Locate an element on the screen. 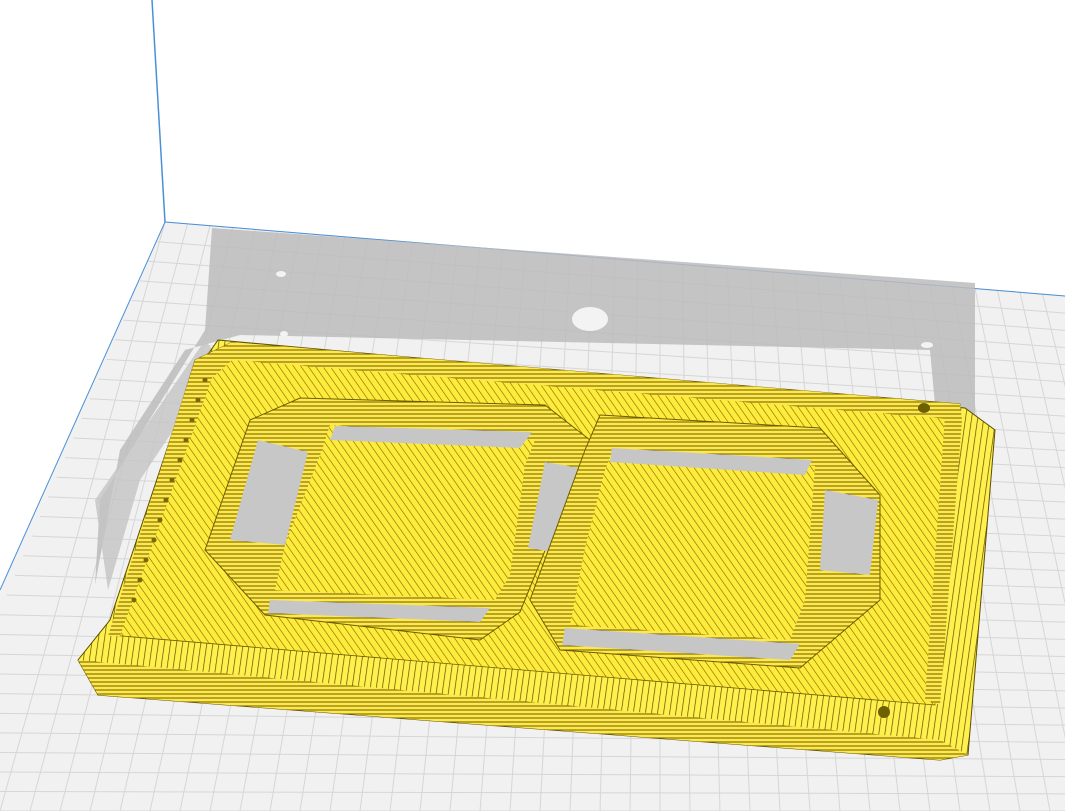 Image resolution: width=1065 pixels, height=811 pixels. shadow-hole-large is located at coordinates (590, 319).